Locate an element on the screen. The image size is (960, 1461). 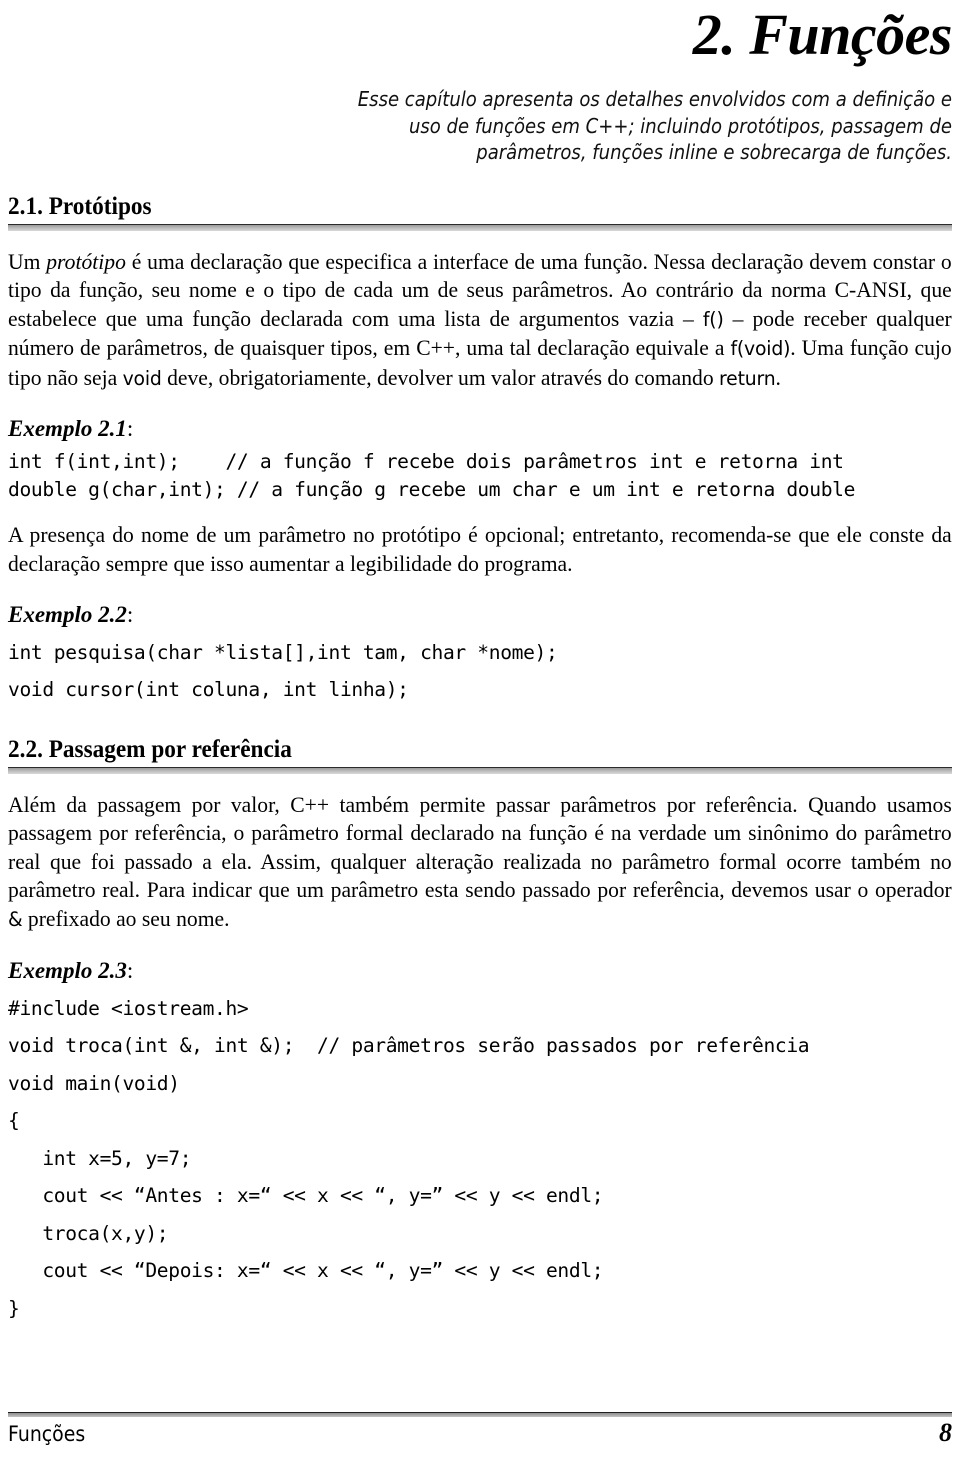
footer-page-number: 8 is located at coordinates (945, 1432).